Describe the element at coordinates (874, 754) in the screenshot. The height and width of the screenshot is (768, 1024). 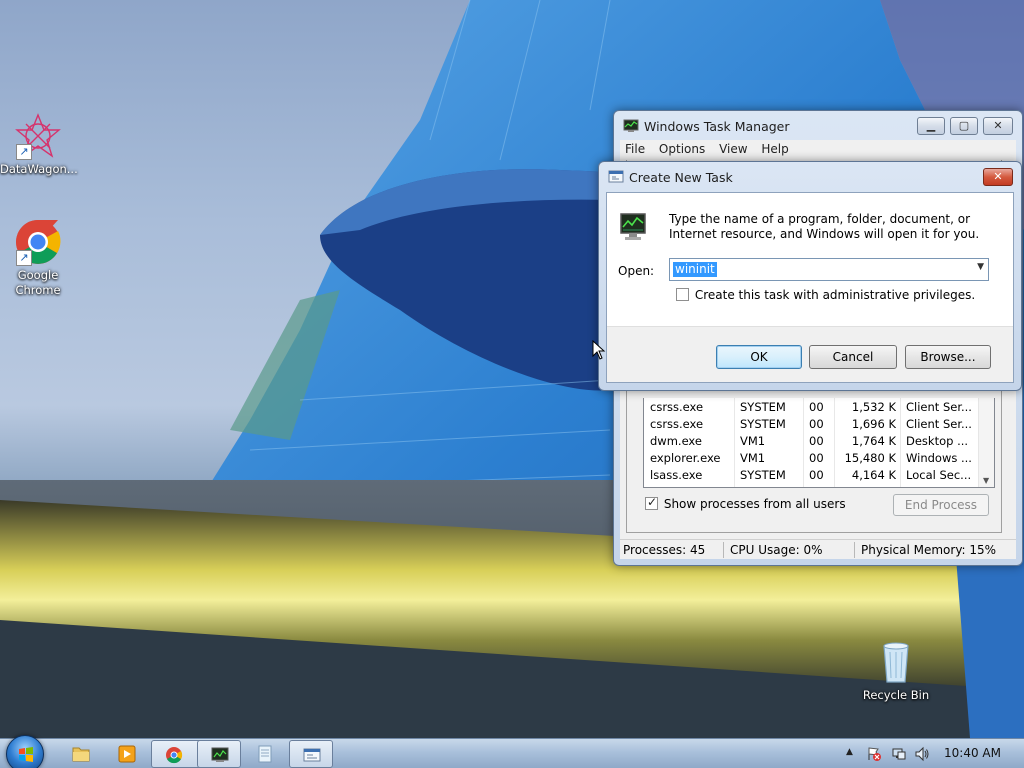
I see `action-center-flag-icon` at that location.